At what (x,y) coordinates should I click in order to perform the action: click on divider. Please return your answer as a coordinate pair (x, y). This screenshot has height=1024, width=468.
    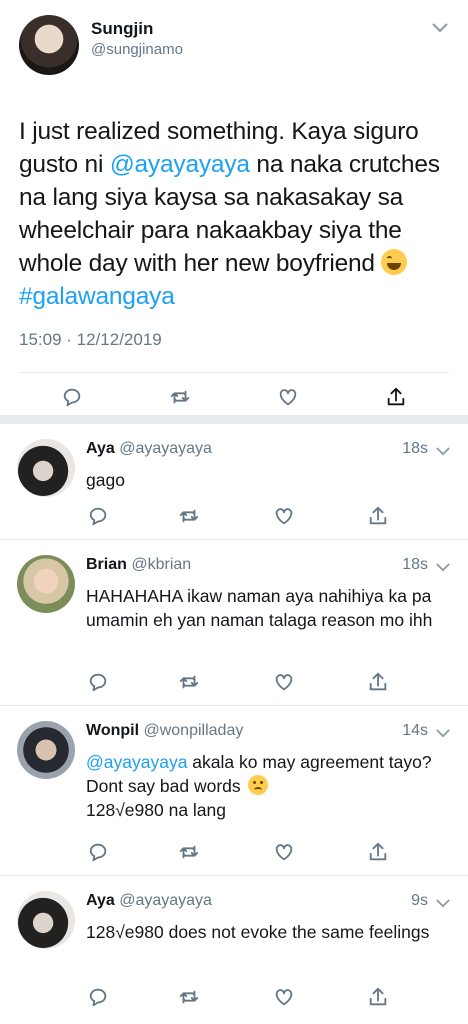
    Looking at the image, I should click on (234, 372).